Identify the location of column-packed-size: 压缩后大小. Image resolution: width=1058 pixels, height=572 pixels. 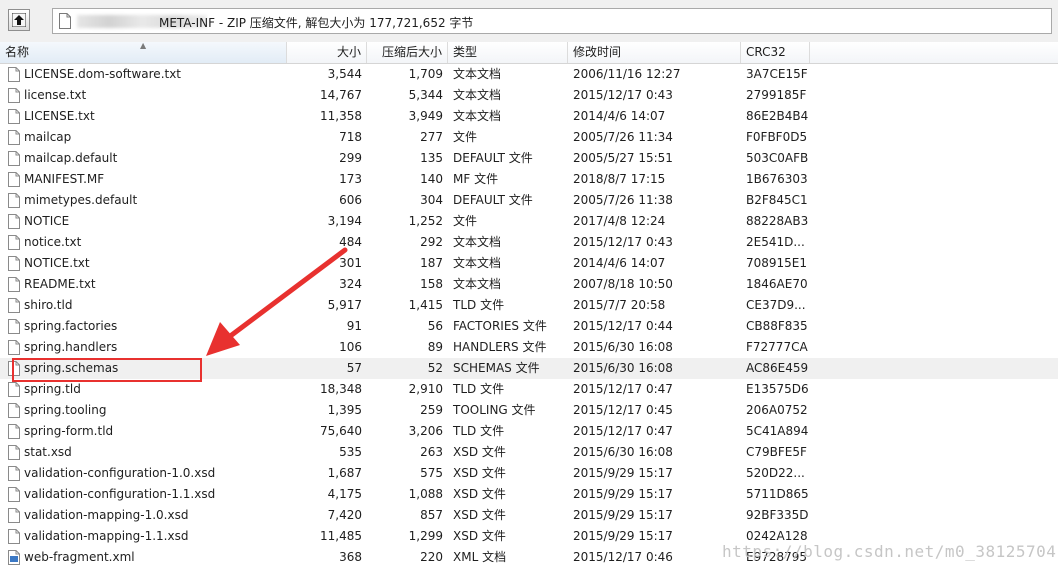
(407, 52).